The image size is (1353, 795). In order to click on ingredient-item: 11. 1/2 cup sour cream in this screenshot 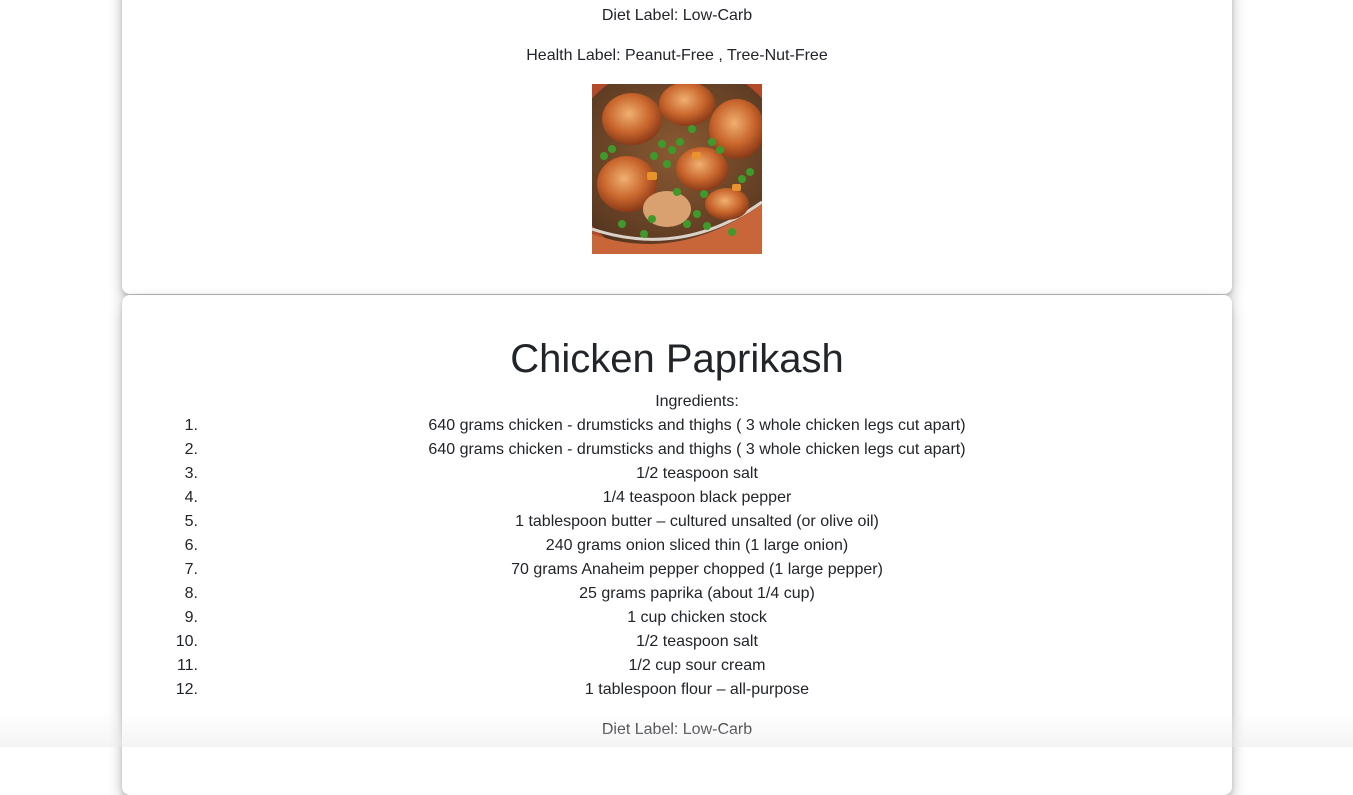, I will do `click(697, 666)`.